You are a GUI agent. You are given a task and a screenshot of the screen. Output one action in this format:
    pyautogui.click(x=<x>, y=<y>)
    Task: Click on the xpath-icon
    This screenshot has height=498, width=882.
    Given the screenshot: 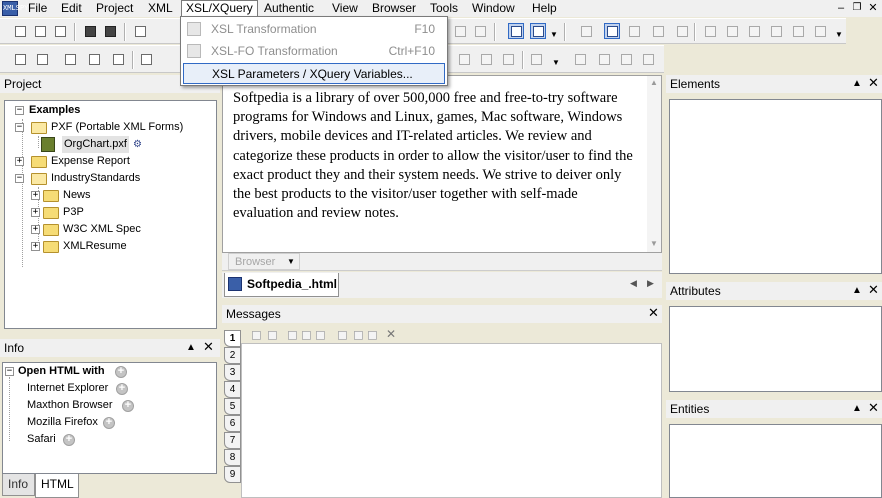 What is the action you would take?
    pyautogui.click(x=612, y=31)
    